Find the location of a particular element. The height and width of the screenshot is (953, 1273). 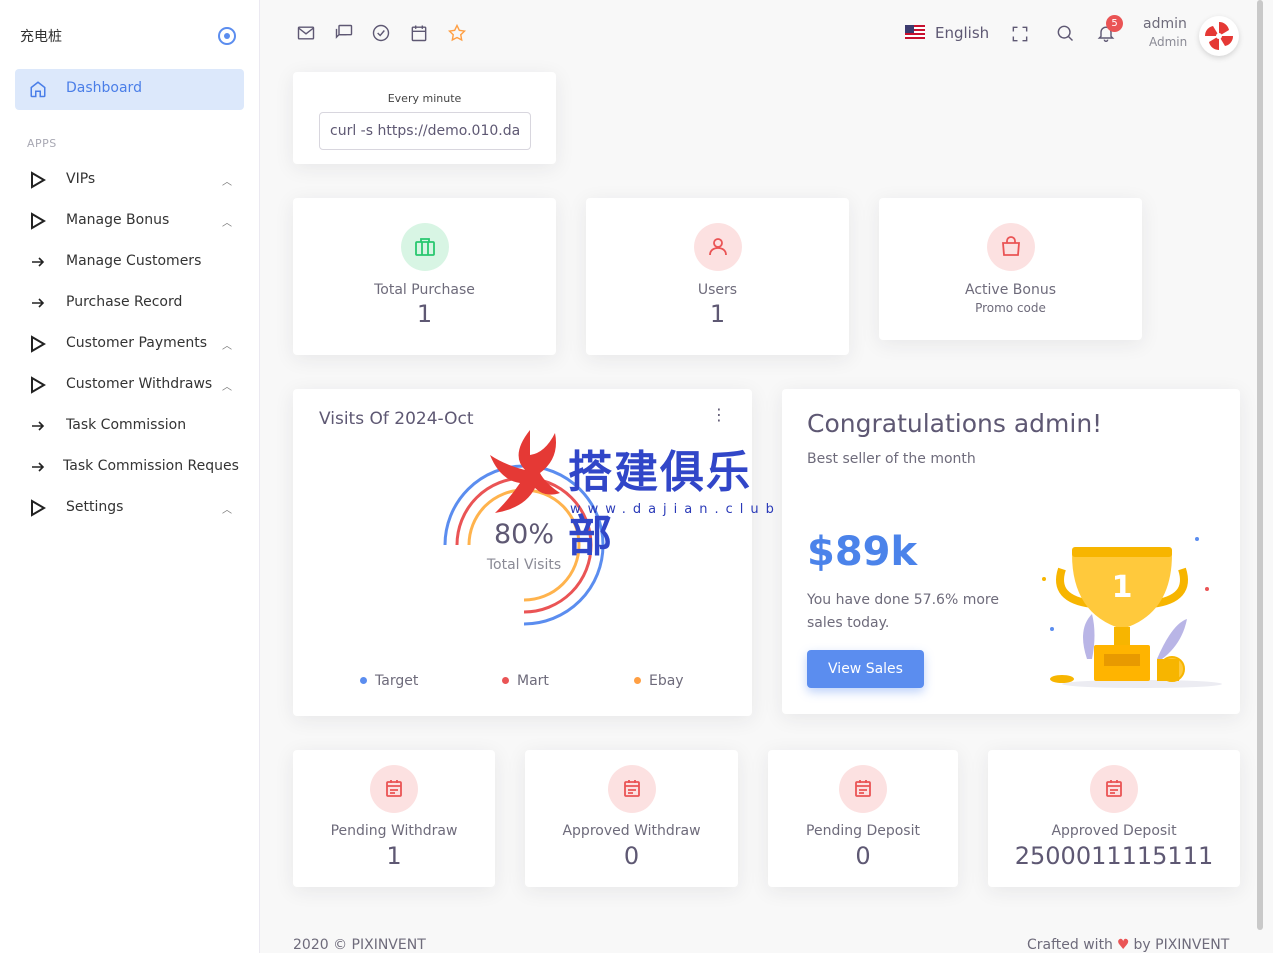

sidebar-item-settings: Settings ︿ is located at coordinates (129, 508).